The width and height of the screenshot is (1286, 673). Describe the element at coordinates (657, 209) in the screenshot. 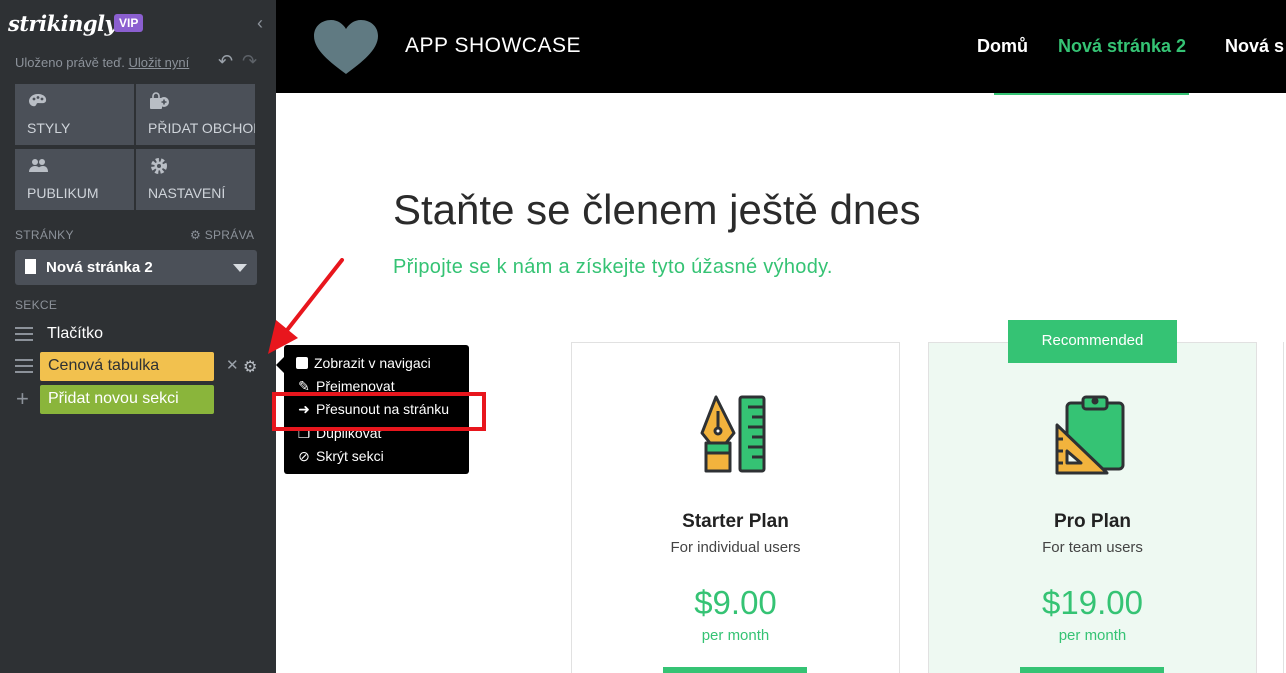

I see `page-title: Staňte se členem ještě dnes` at that location.